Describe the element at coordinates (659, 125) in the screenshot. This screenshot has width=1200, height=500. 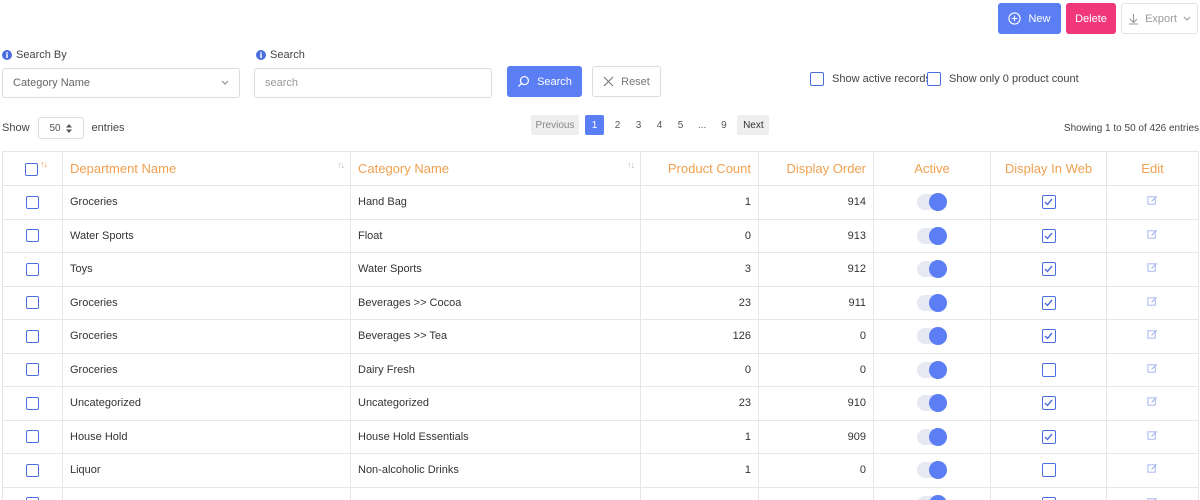
I see `pagination-page: 4` at that location.